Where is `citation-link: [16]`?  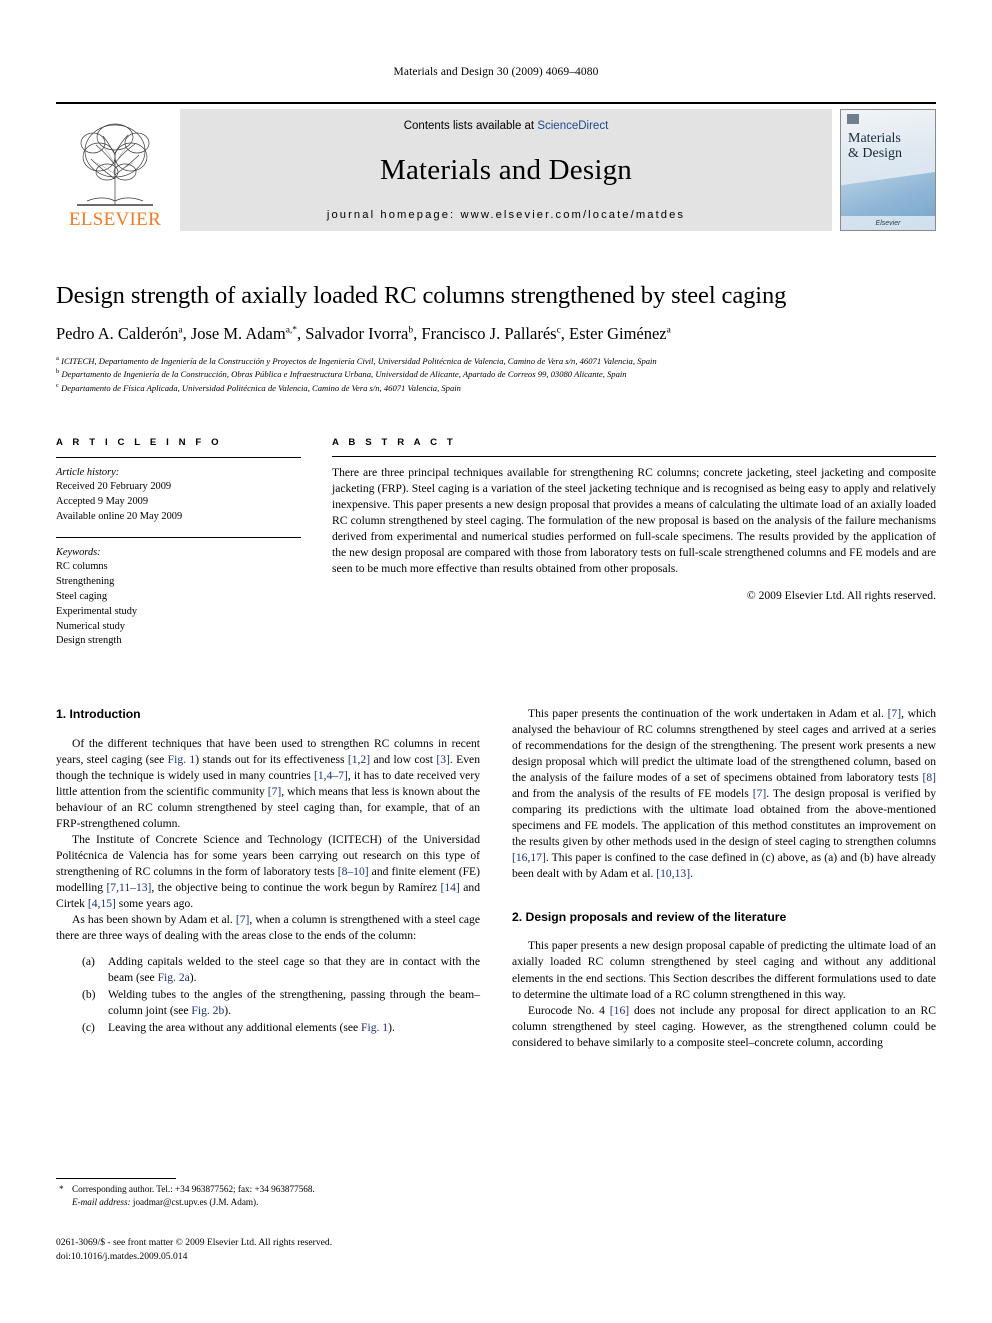
citation-link: [16] is located at coordinates (619, 1010).